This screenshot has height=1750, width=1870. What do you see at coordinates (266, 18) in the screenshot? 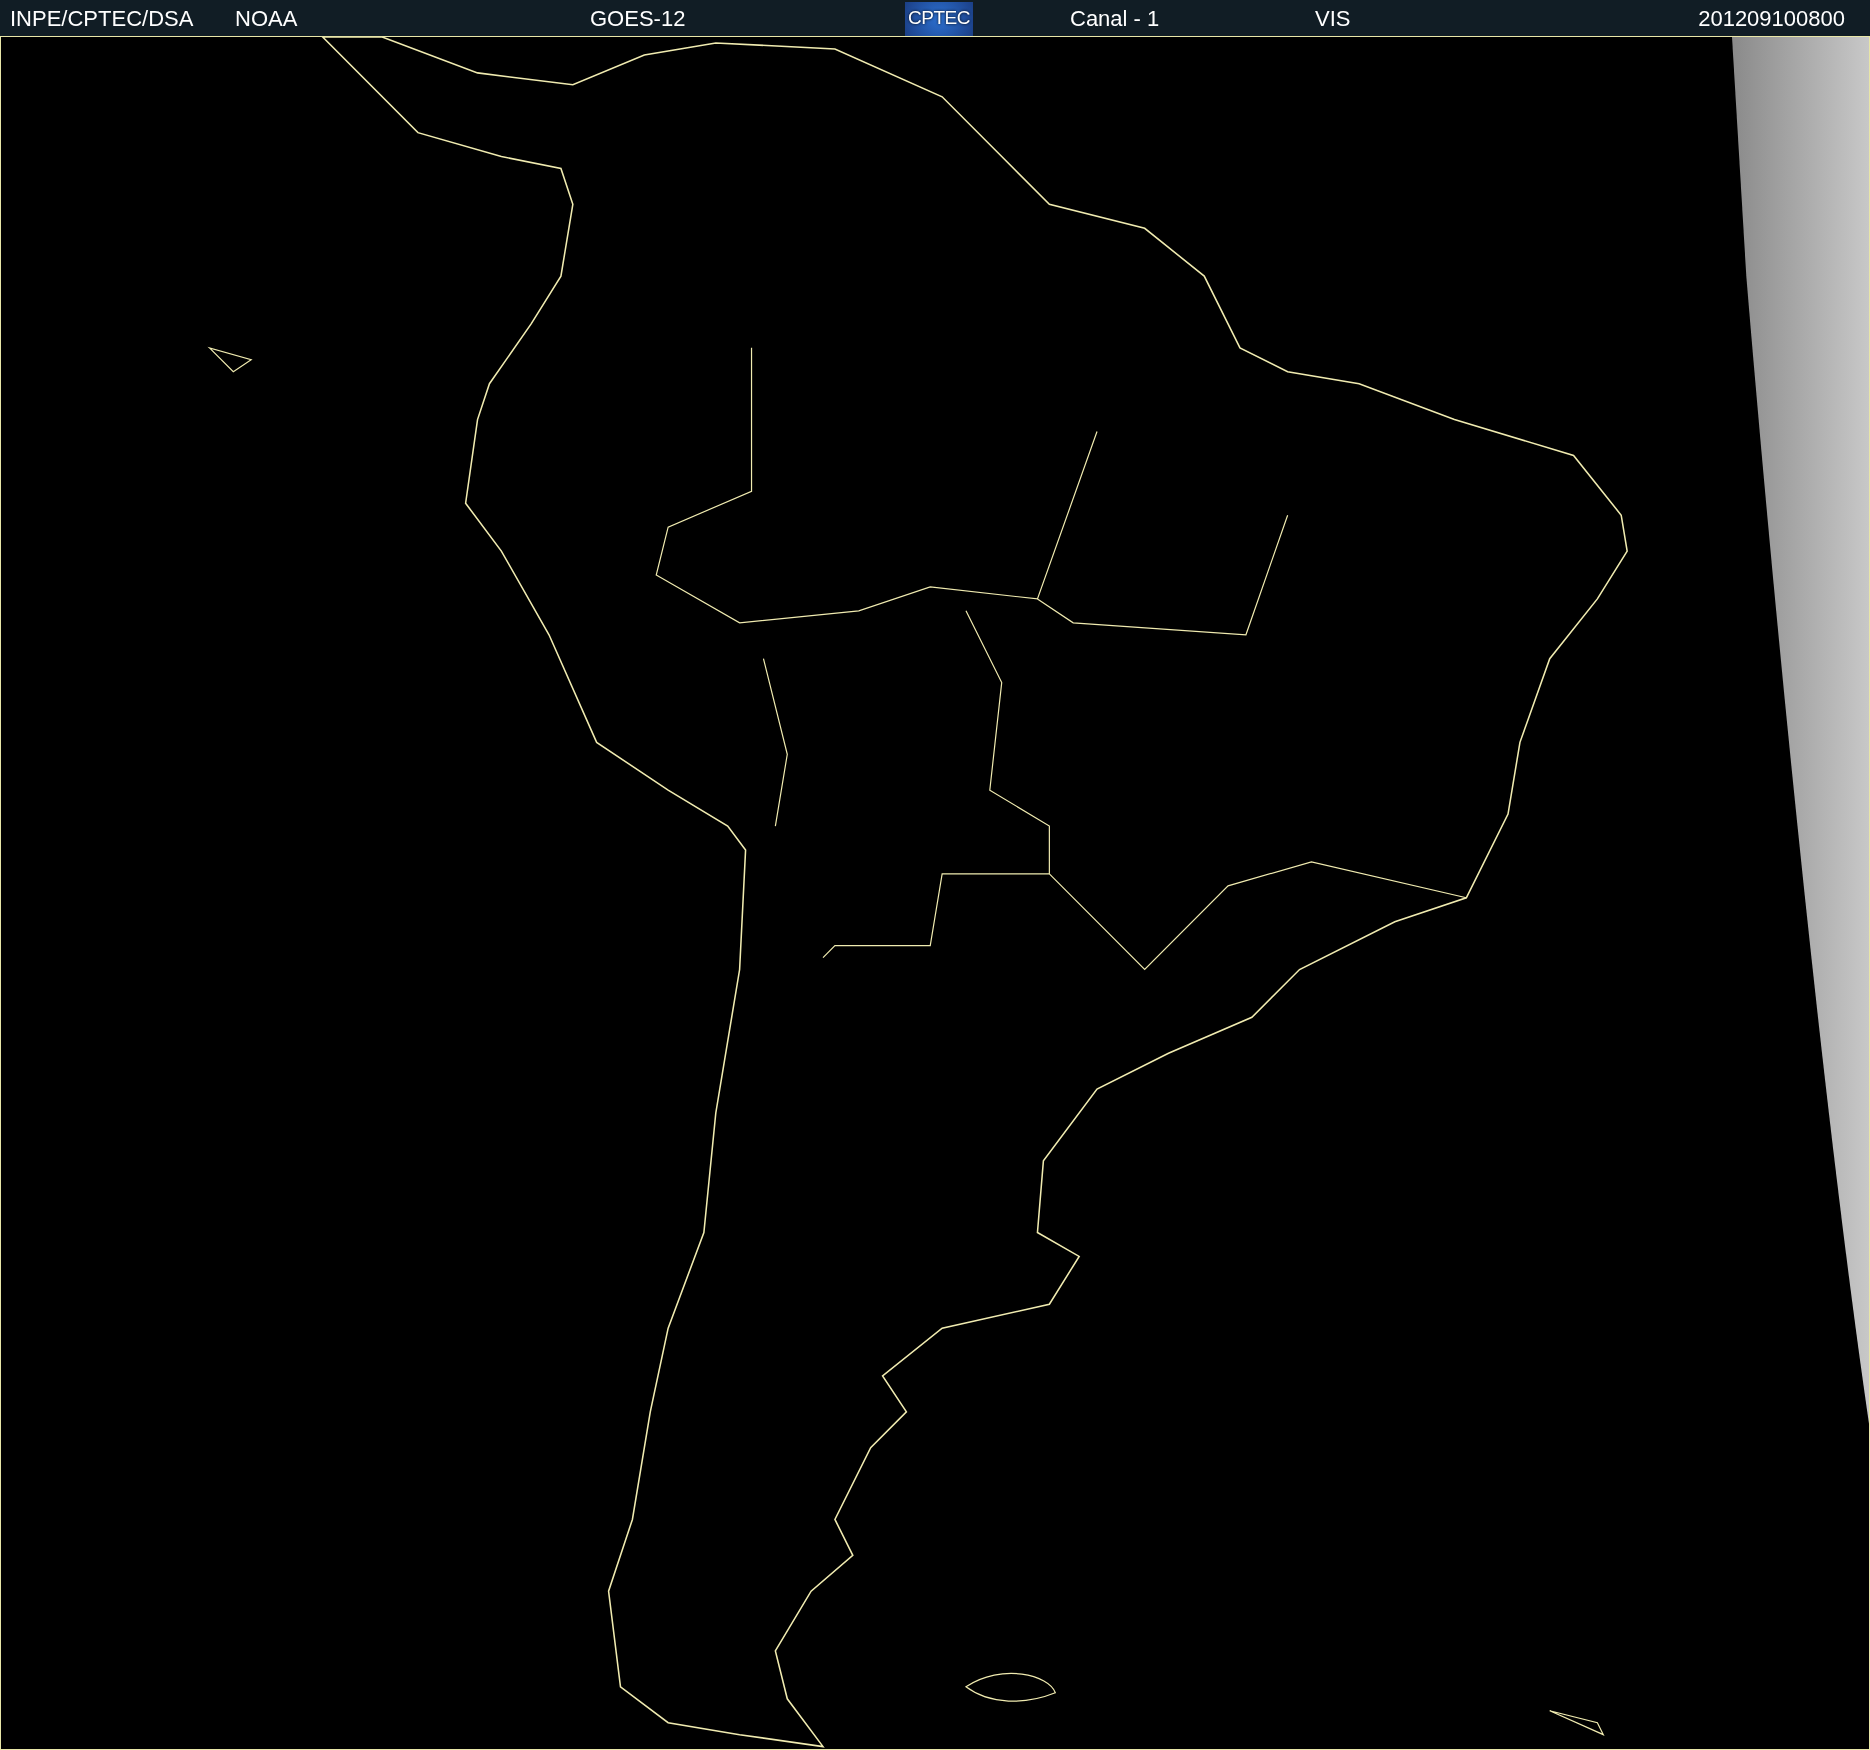
I see `header-label: NOAA` at bounding box center [266, 18].